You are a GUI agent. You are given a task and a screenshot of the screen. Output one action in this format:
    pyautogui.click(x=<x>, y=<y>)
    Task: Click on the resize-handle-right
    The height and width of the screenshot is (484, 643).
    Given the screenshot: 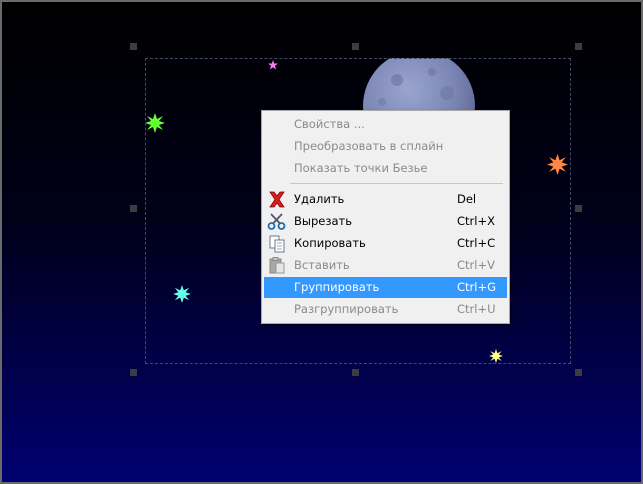 What is the action you would take?
    pyautogui.click(x=578, y=208)
    